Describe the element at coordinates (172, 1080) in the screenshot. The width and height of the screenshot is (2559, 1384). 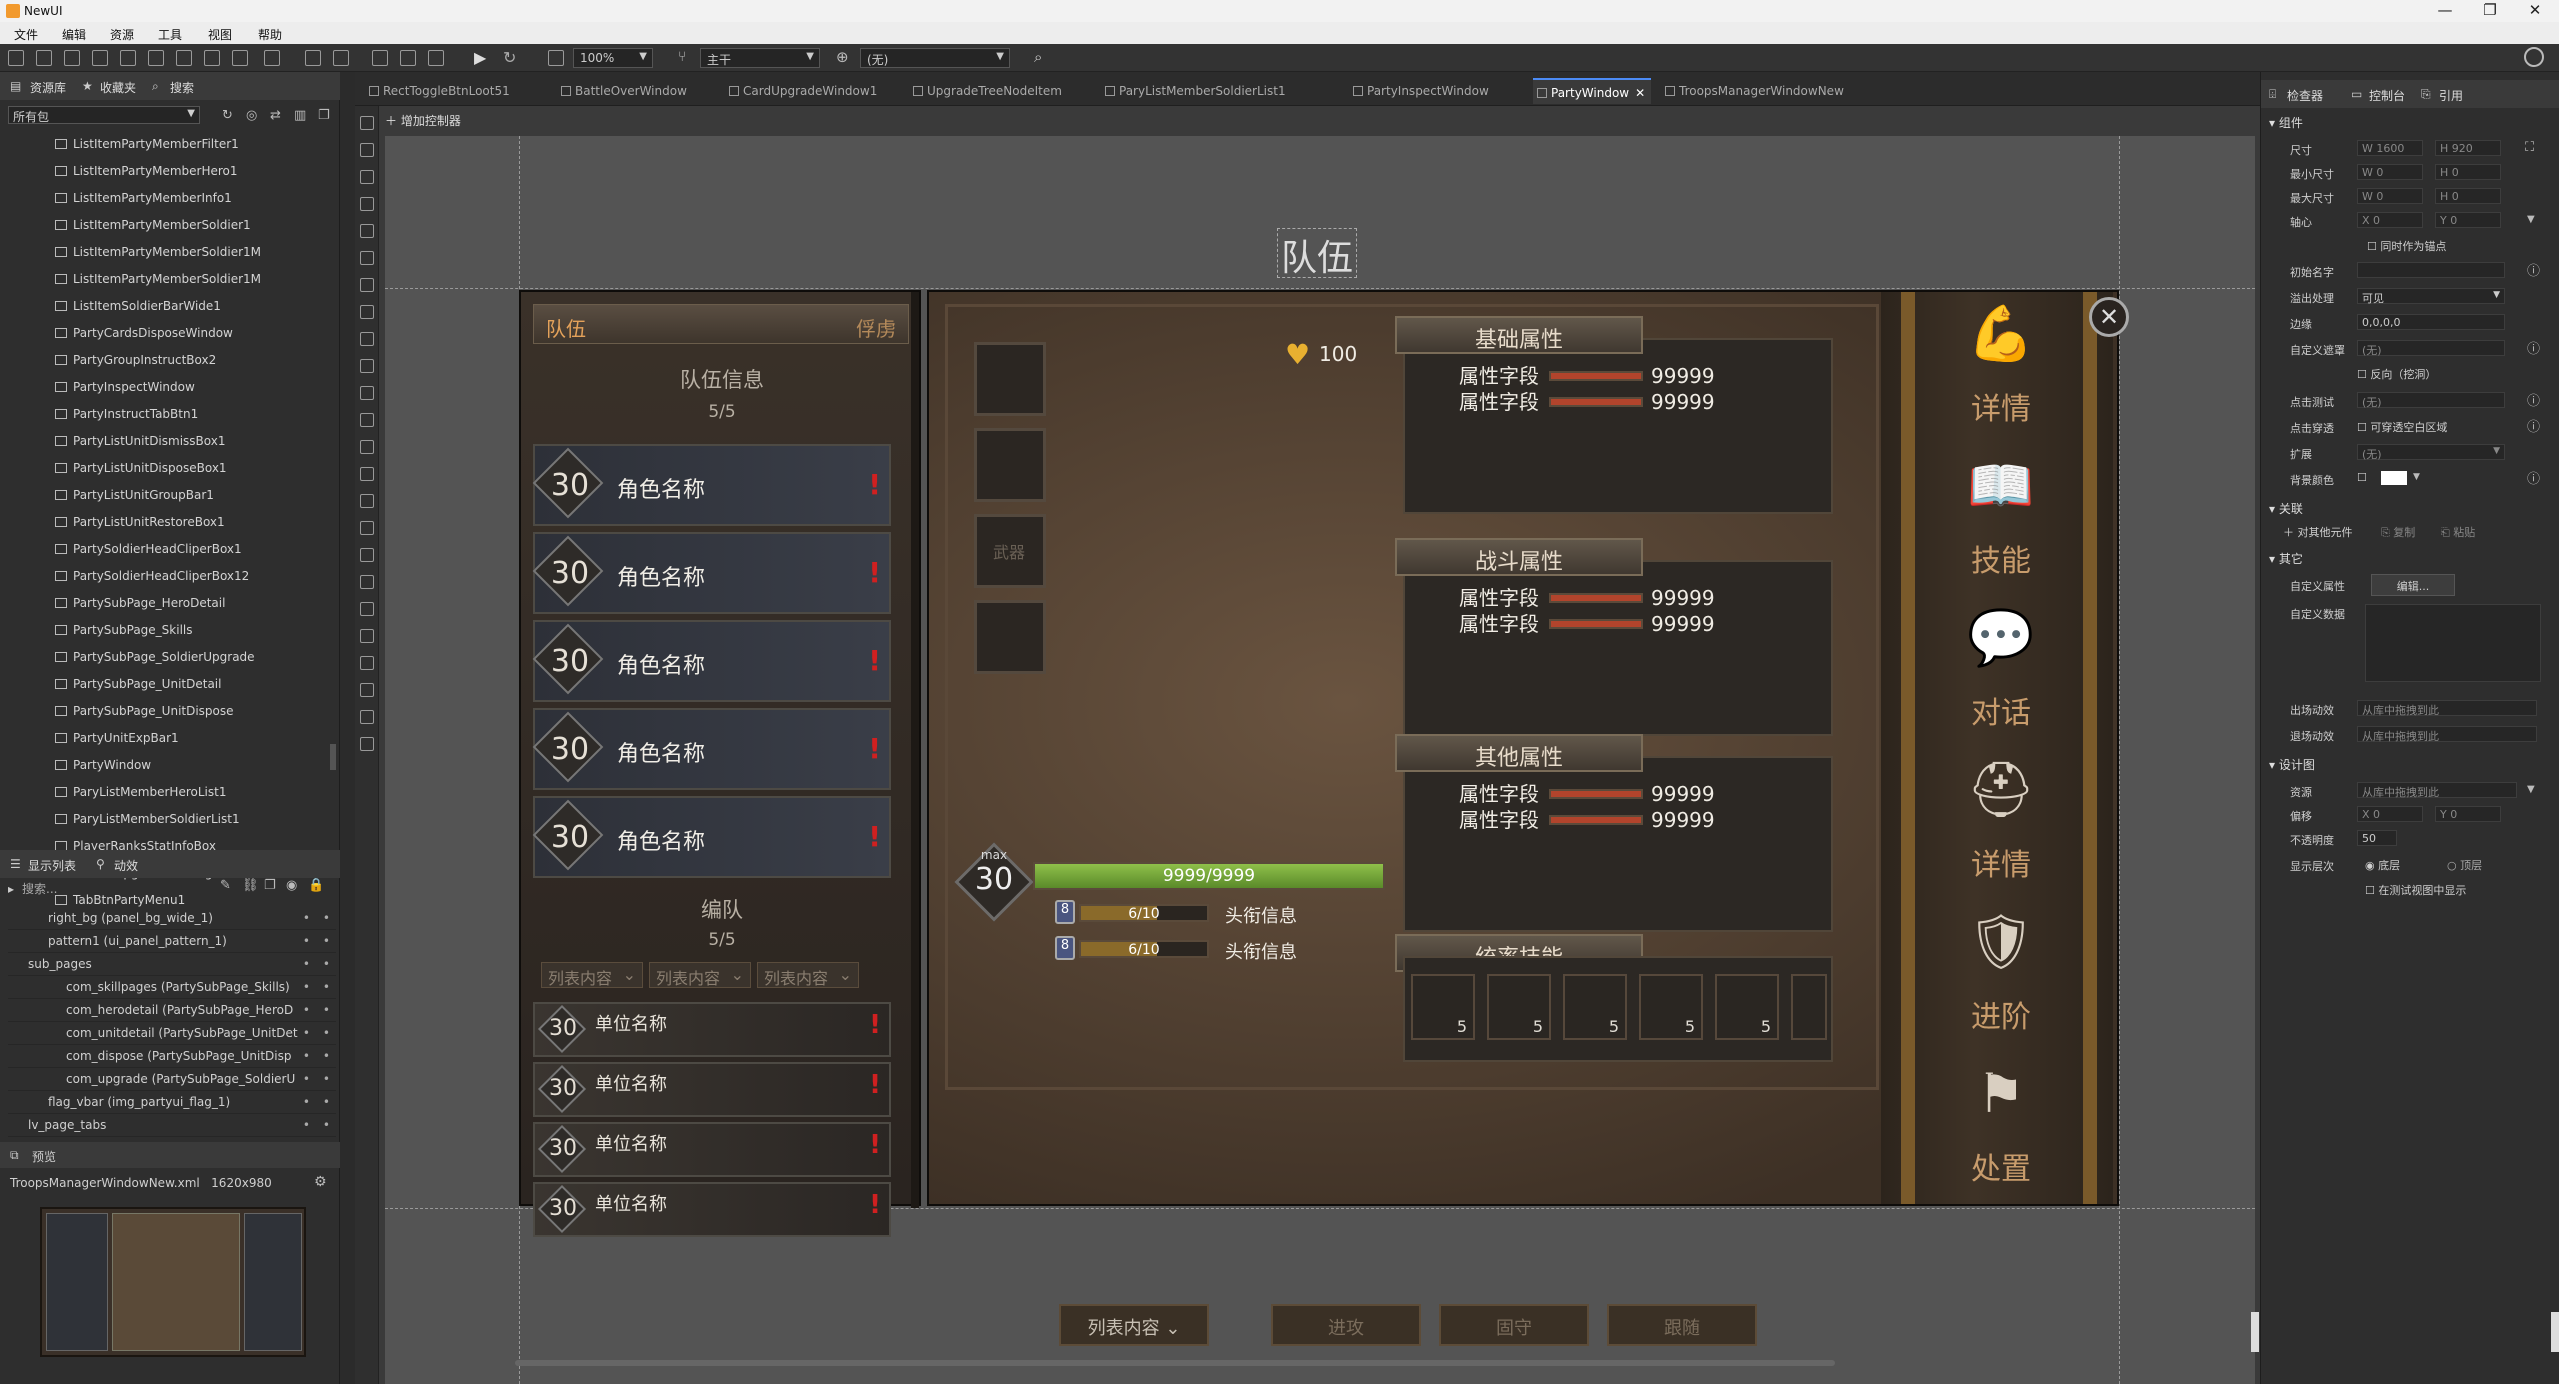
I see `display-list-item: com_upgrade (PartySubPage_SoldierU • •` at that location.